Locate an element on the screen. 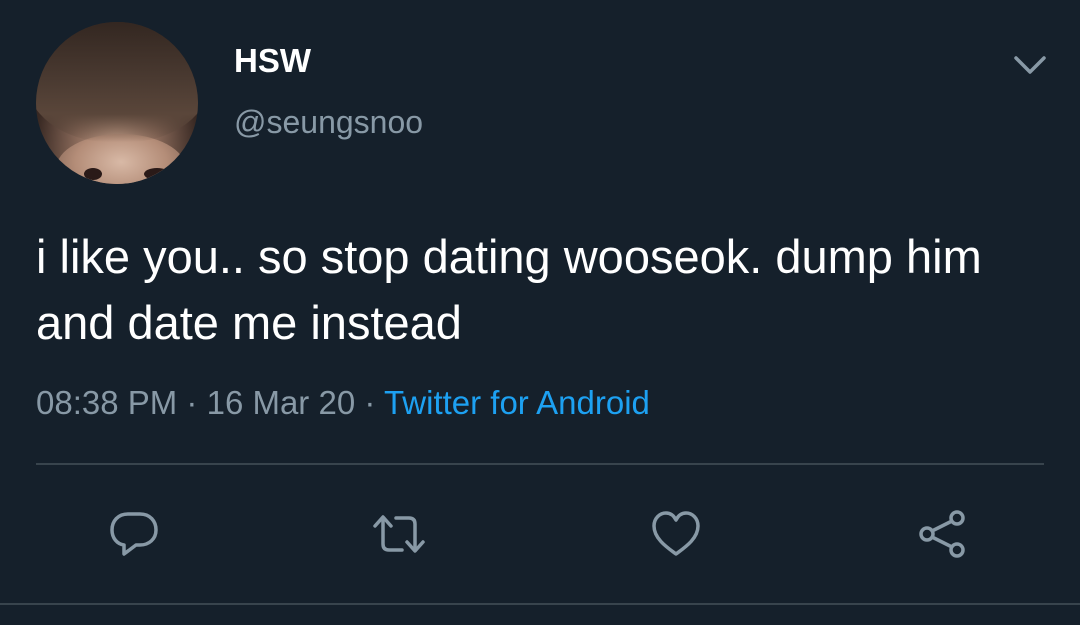 Image resolution: width=1080 pixels, height=625 pixels. avatar is located at coordinates (117, 103).